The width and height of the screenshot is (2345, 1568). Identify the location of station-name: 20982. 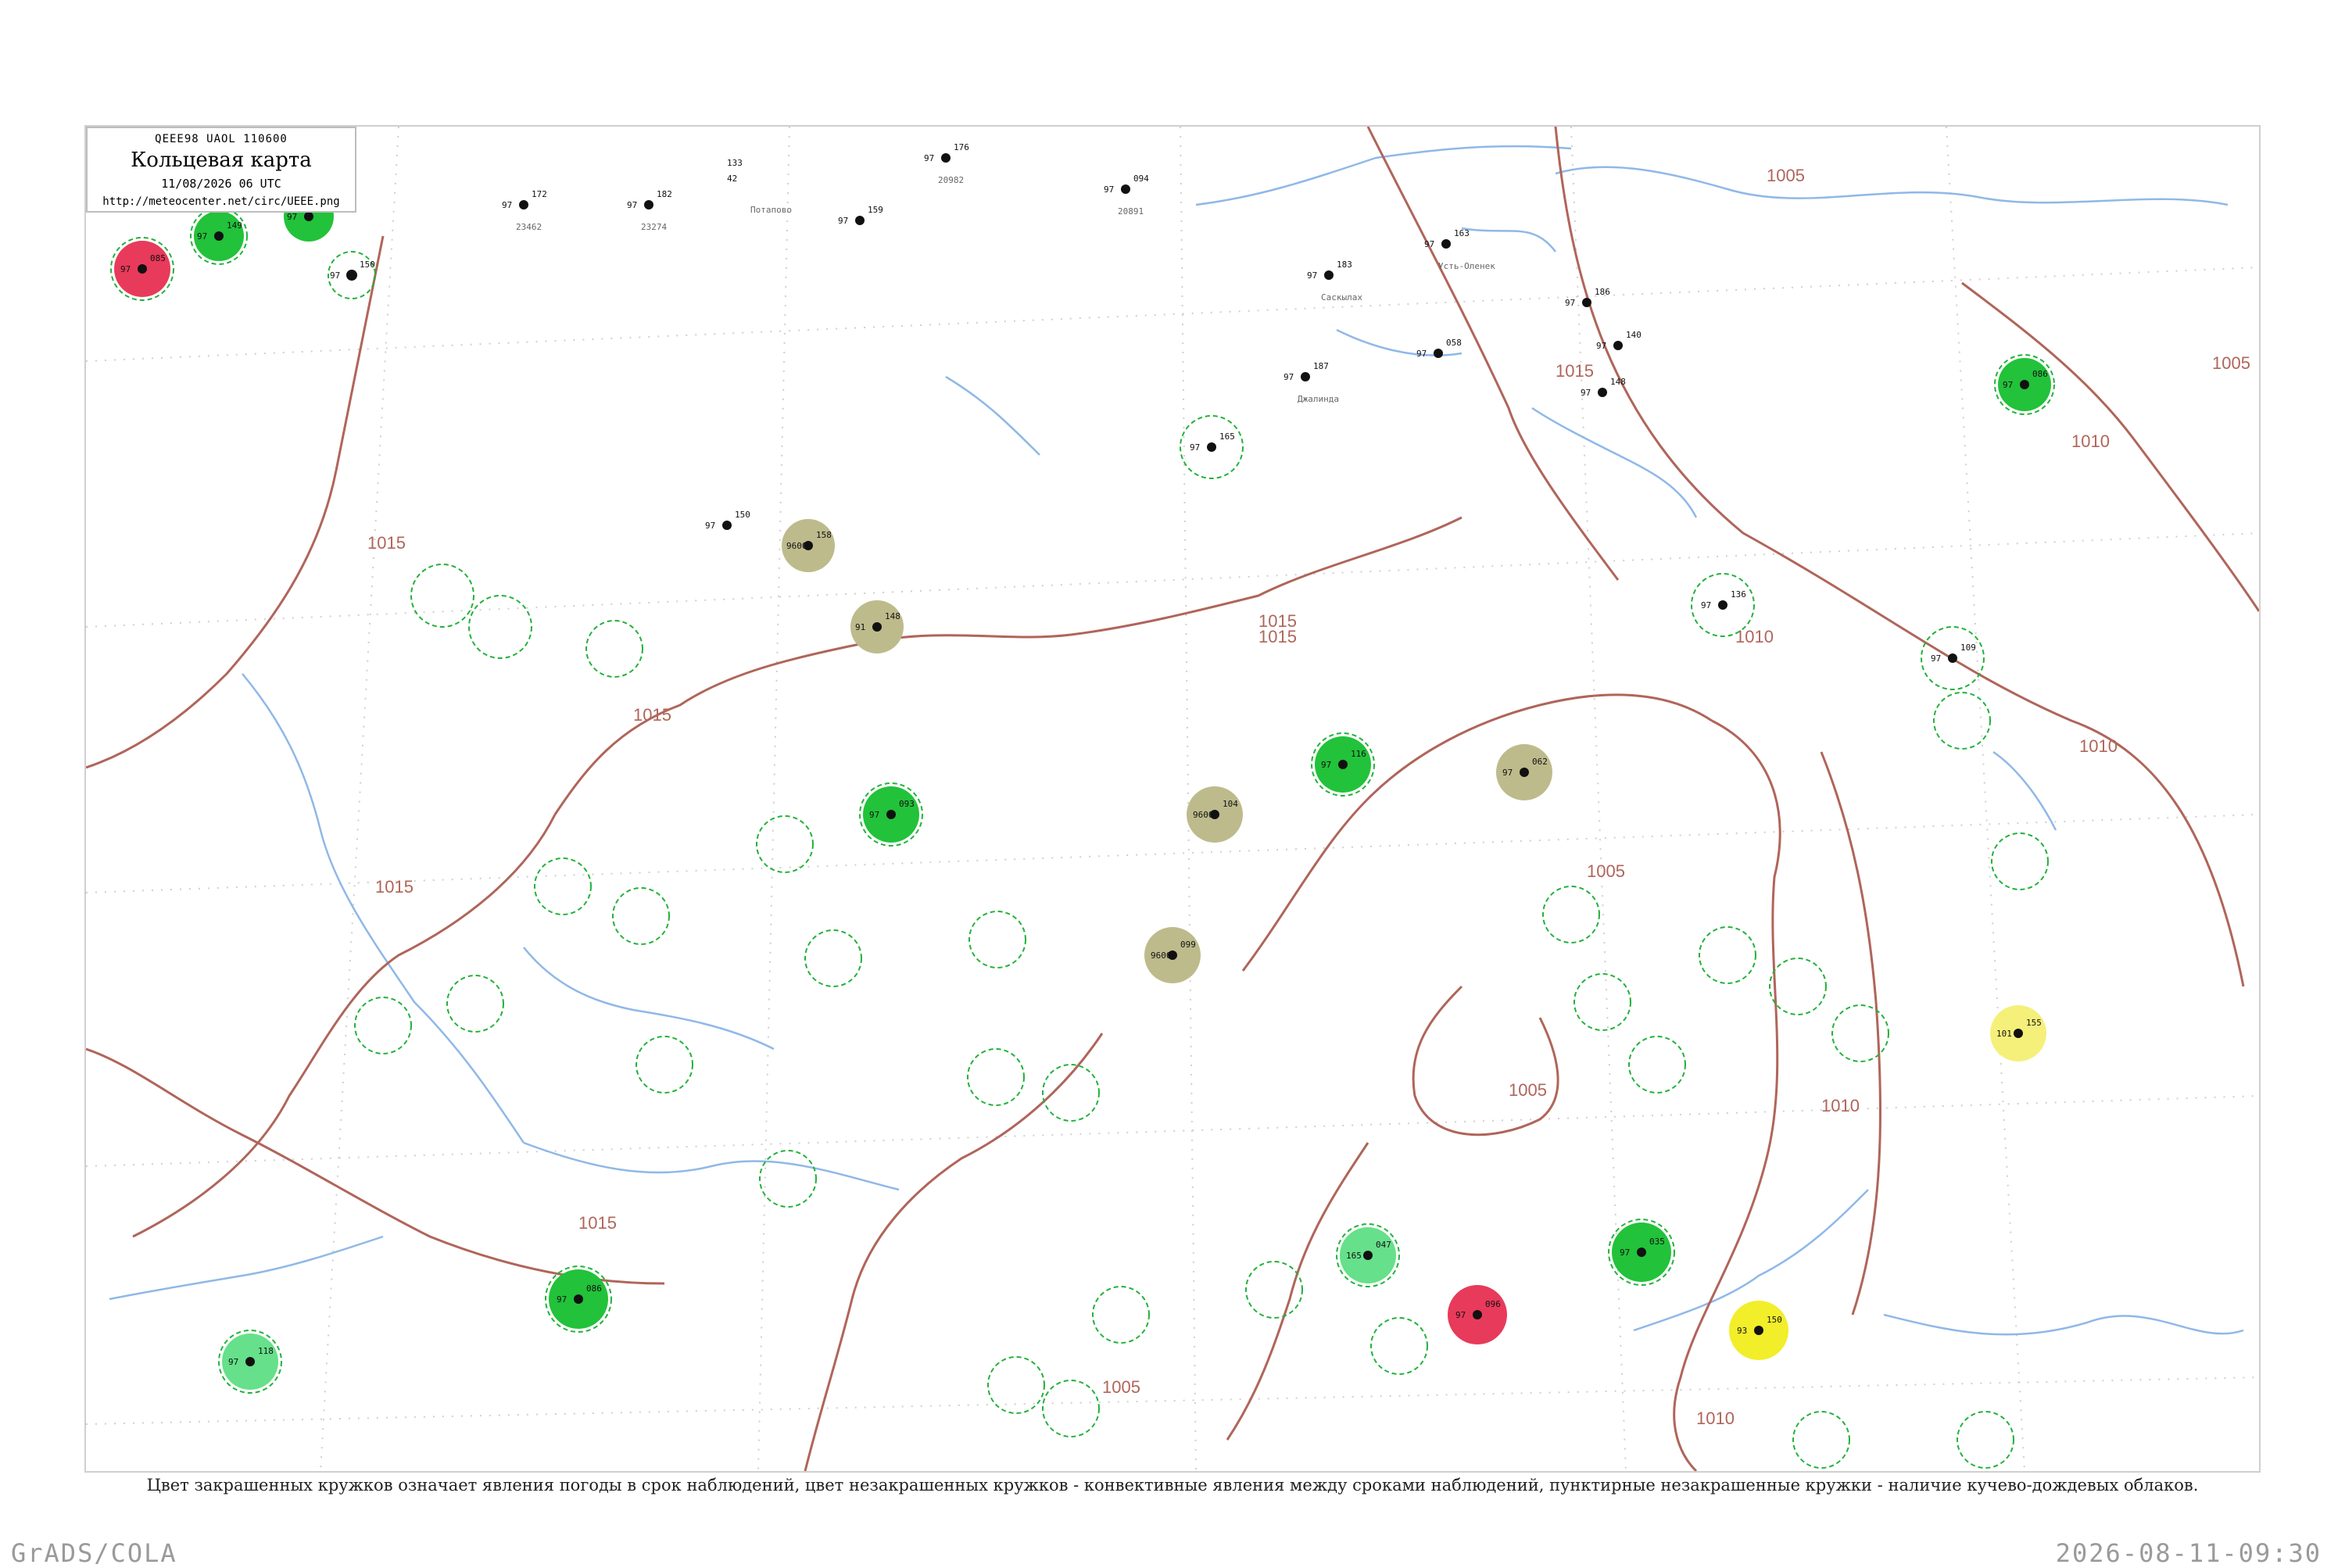
(951, 180).